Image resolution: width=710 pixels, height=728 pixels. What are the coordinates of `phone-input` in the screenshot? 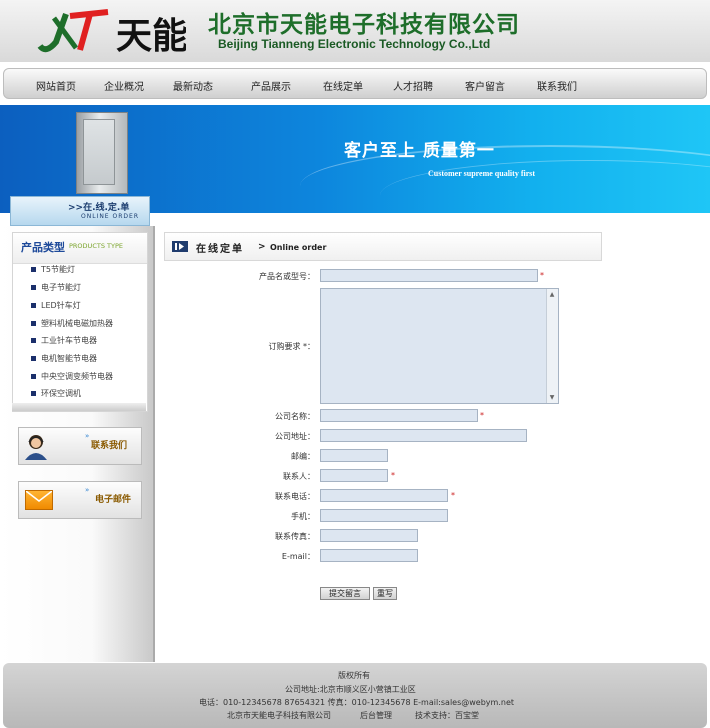 It's located at (384, 495).